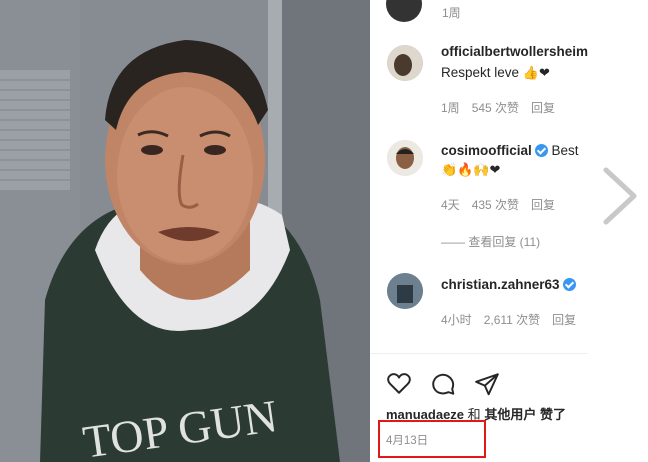 The height and width of the screenshot is (462, 648). I want to click on comment-meta: 4天 435 次赞 回复, so click(504, 204).